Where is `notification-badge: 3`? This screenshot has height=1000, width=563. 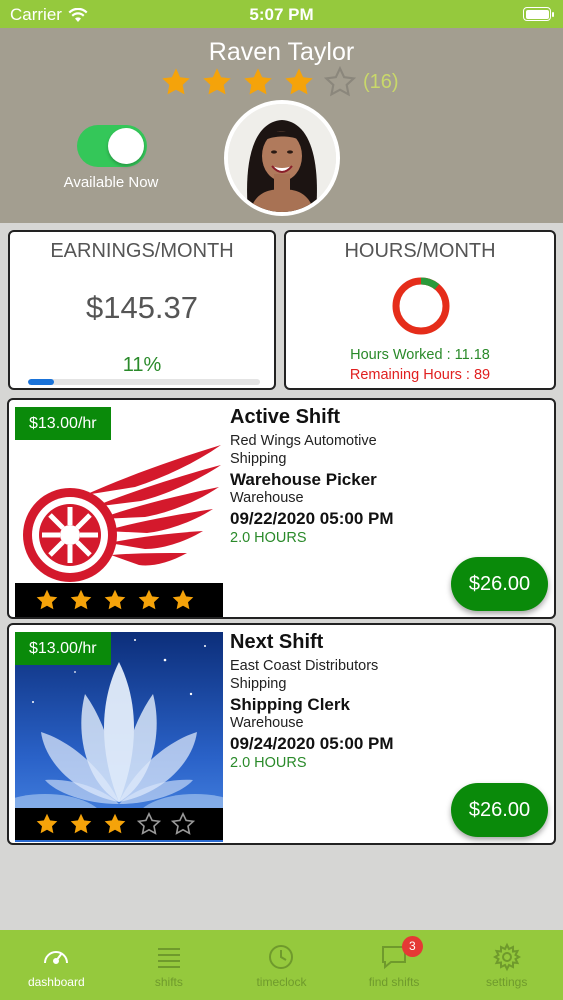 notification-badge: 3 is located at coordinates (412, 946).